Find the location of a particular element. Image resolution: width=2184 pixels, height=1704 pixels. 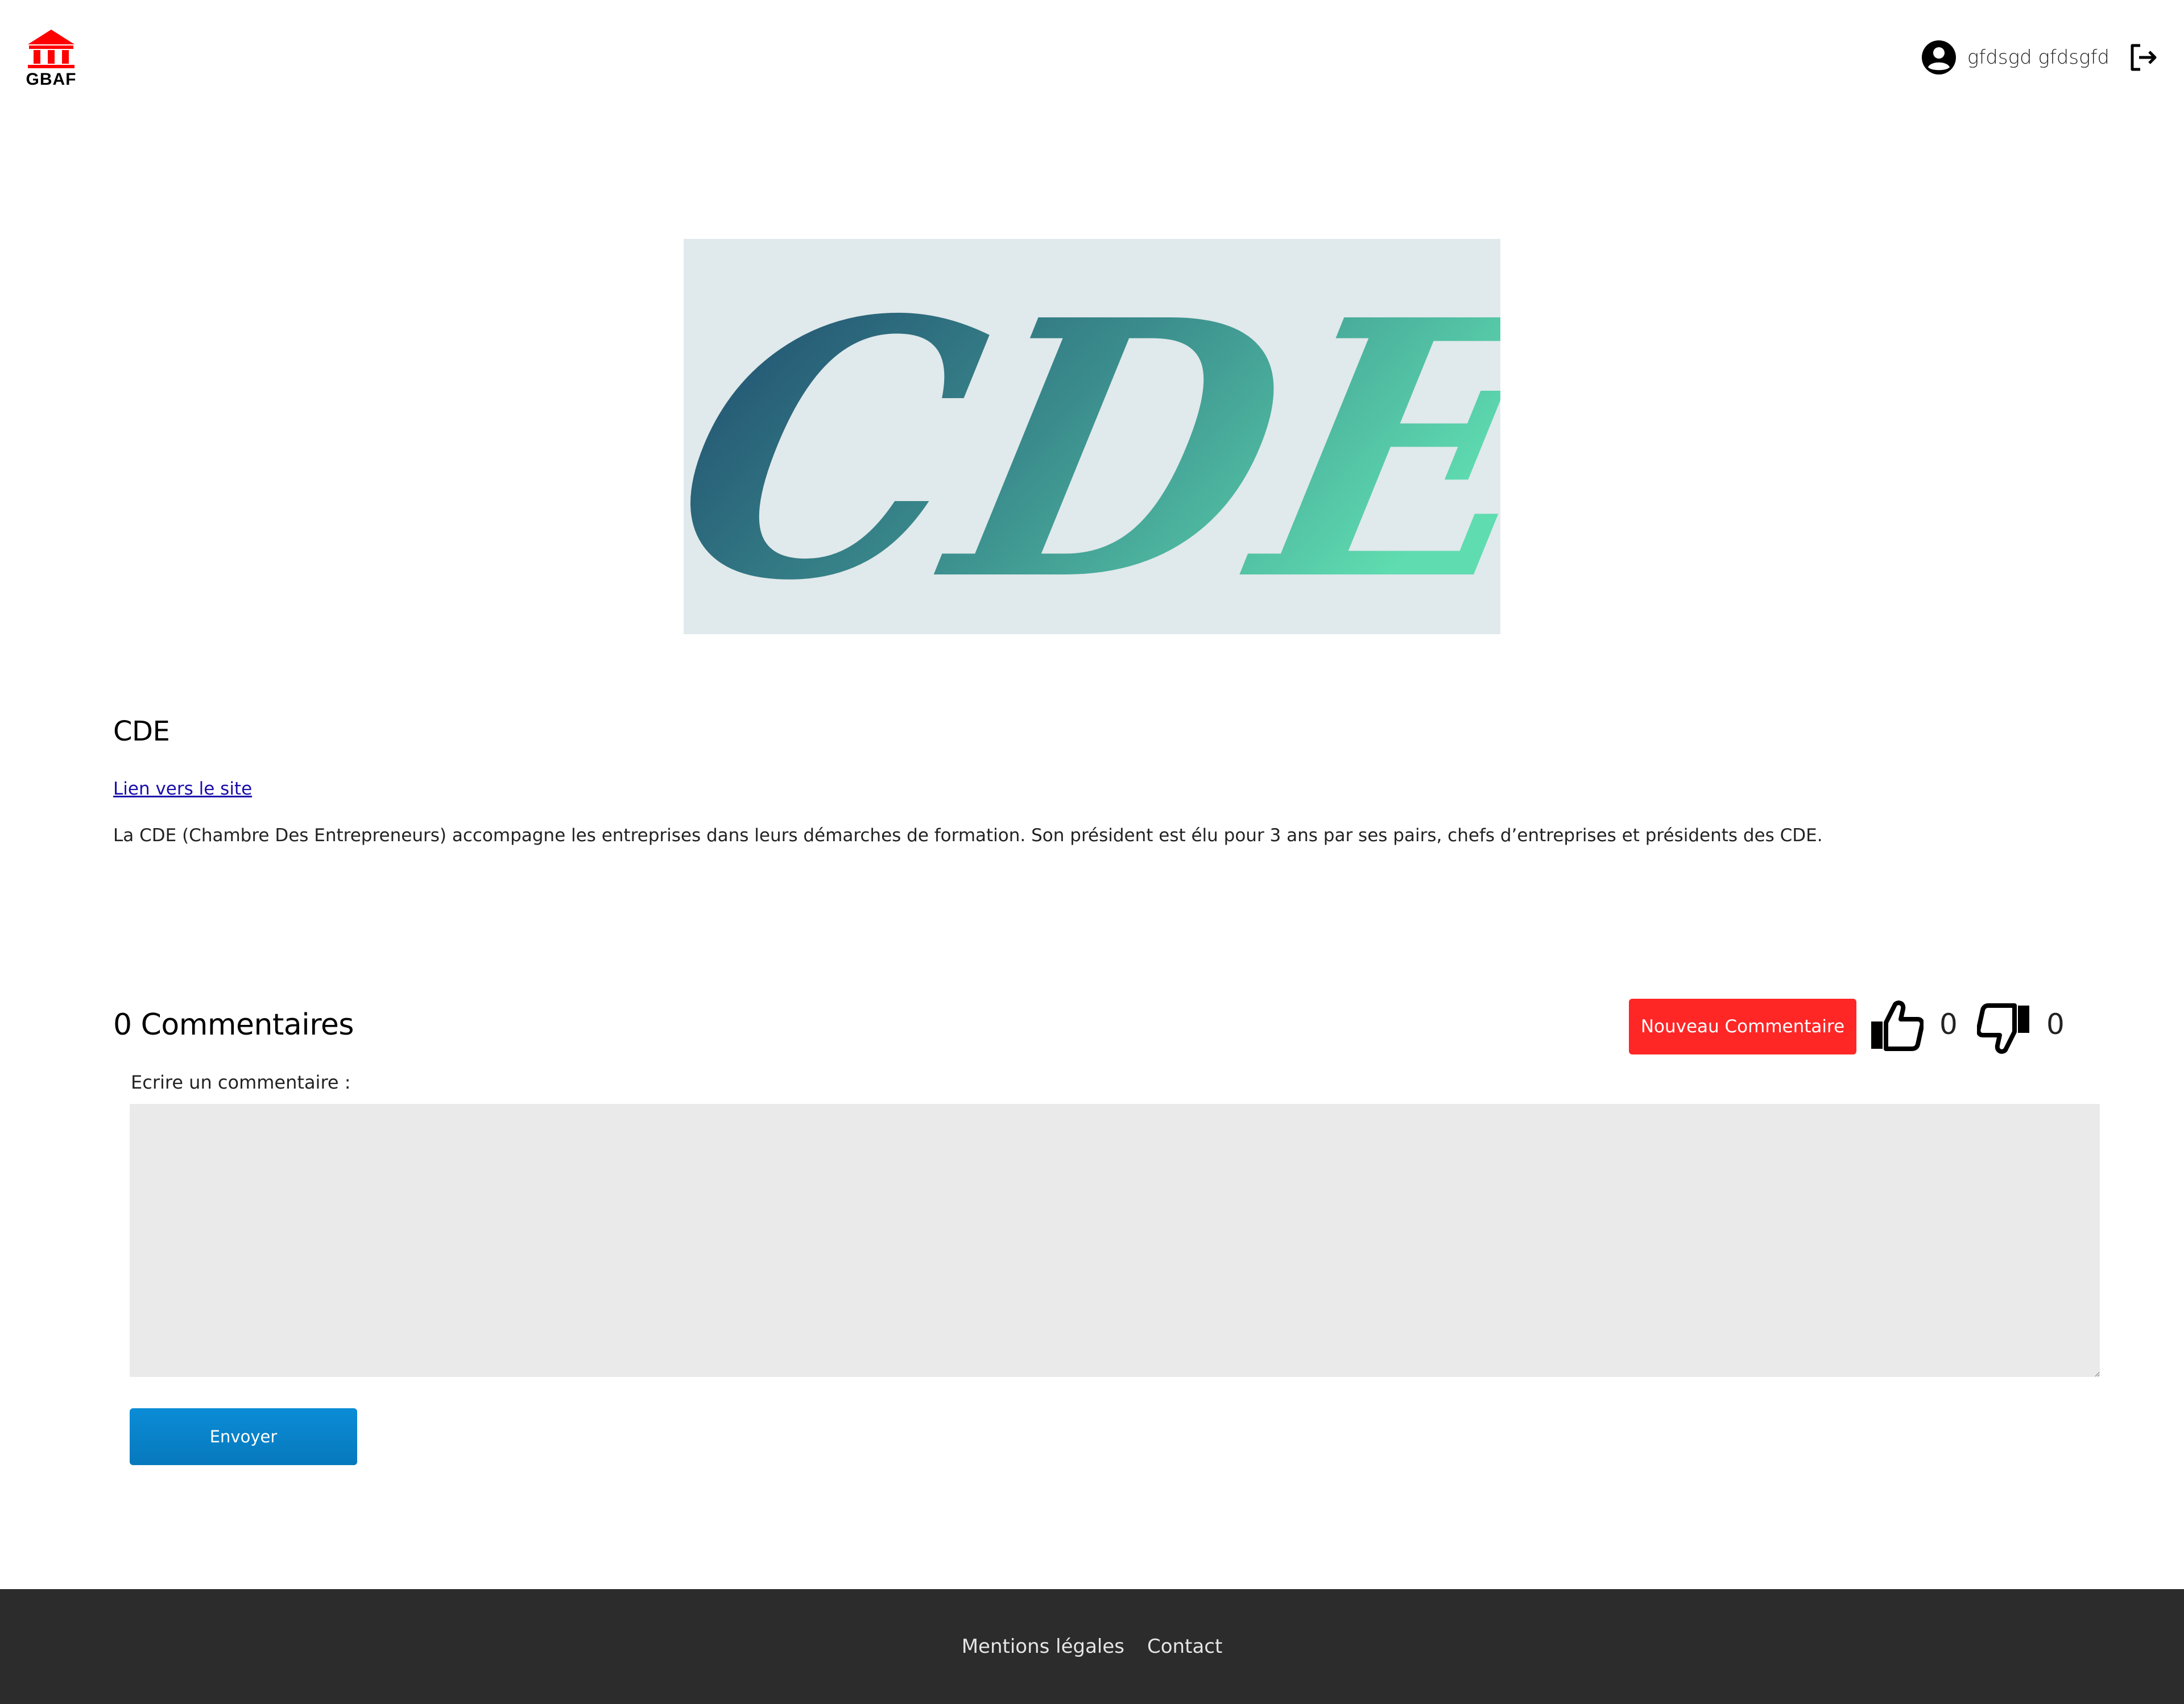

logo-text: GBAF is located at coordinates (51, 80).